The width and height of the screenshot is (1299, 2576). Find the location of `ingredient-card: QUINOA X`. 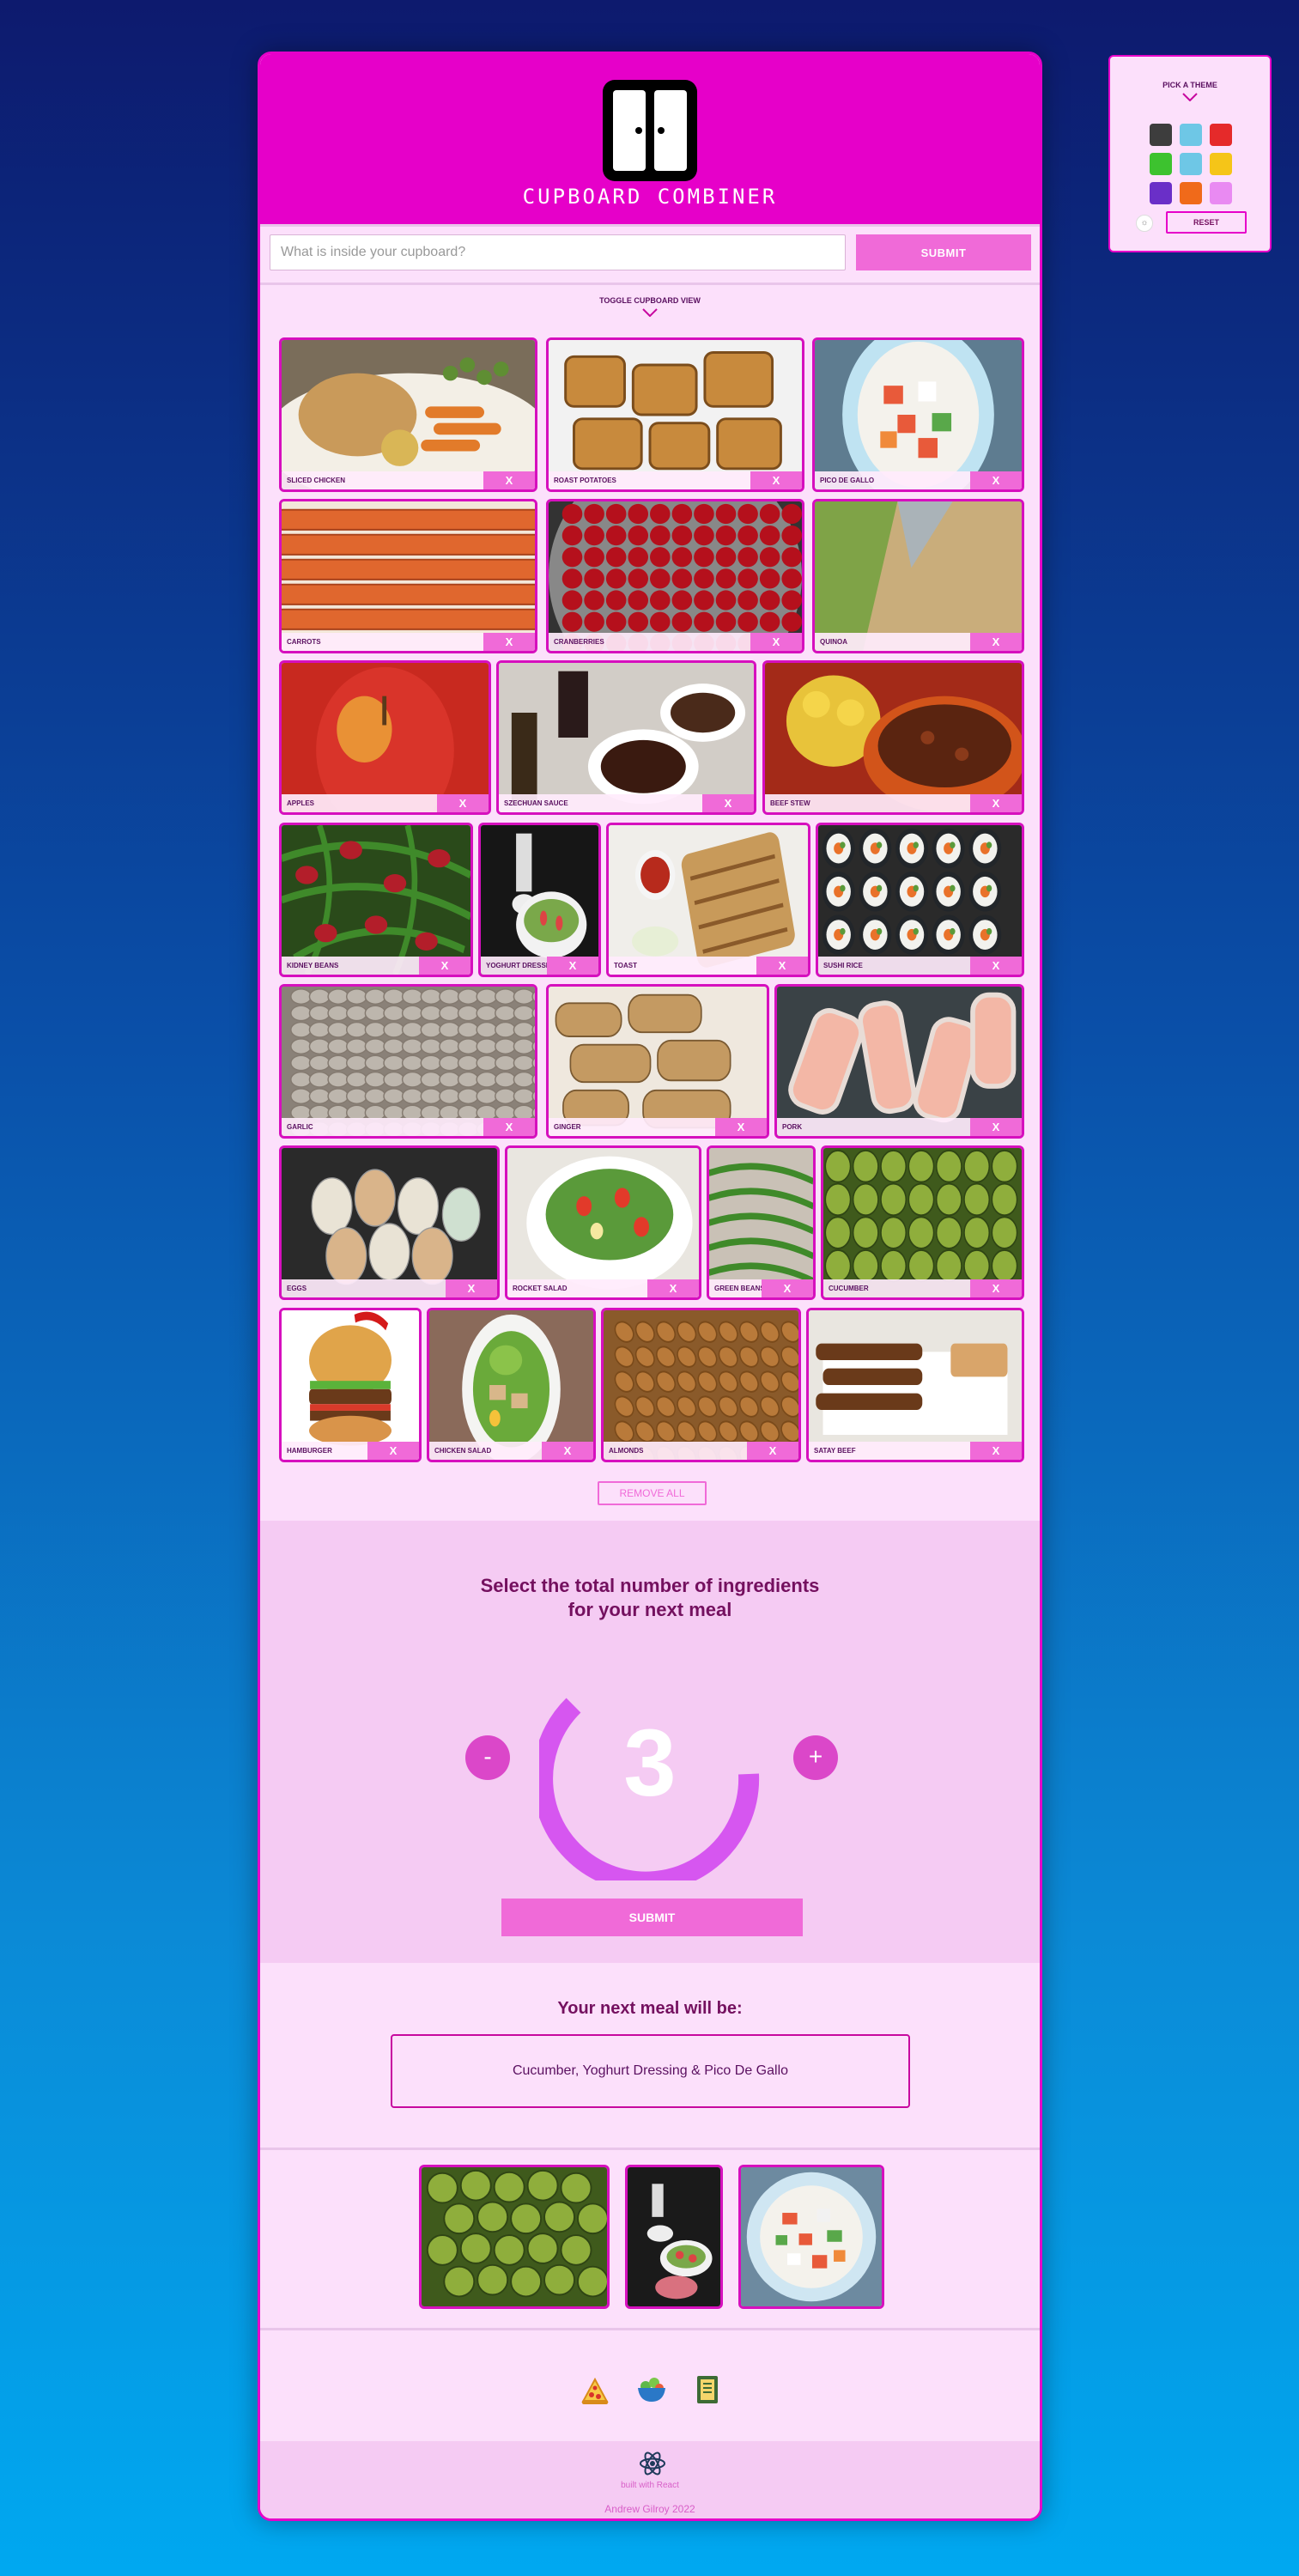

ingredient-card: QUINOA X is located at coordinates (918, 576).